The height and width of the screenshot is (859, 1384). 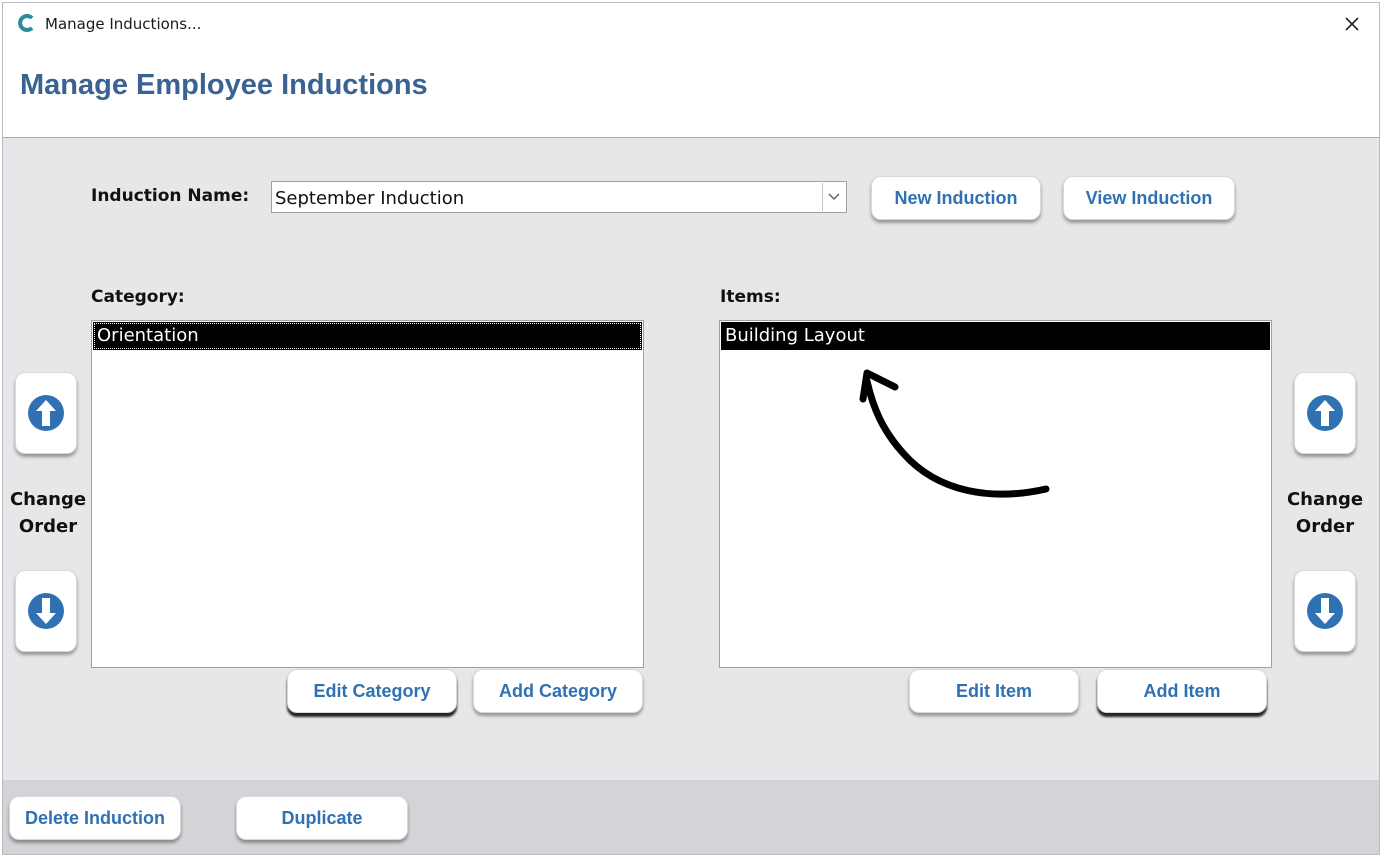 I want to click on right-change-order-label: Change Order, so click(x=1325, y=513).